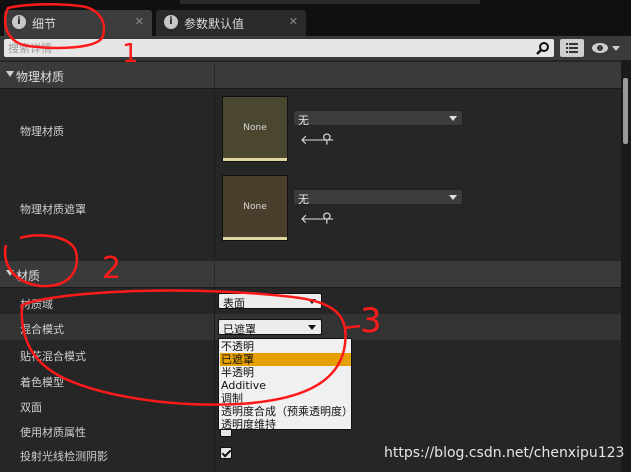 The image size is (631, 472). Describe the element at coordinates (53, 356) in the screenshot. I see `row-label: 贴花混合模式` at that location.